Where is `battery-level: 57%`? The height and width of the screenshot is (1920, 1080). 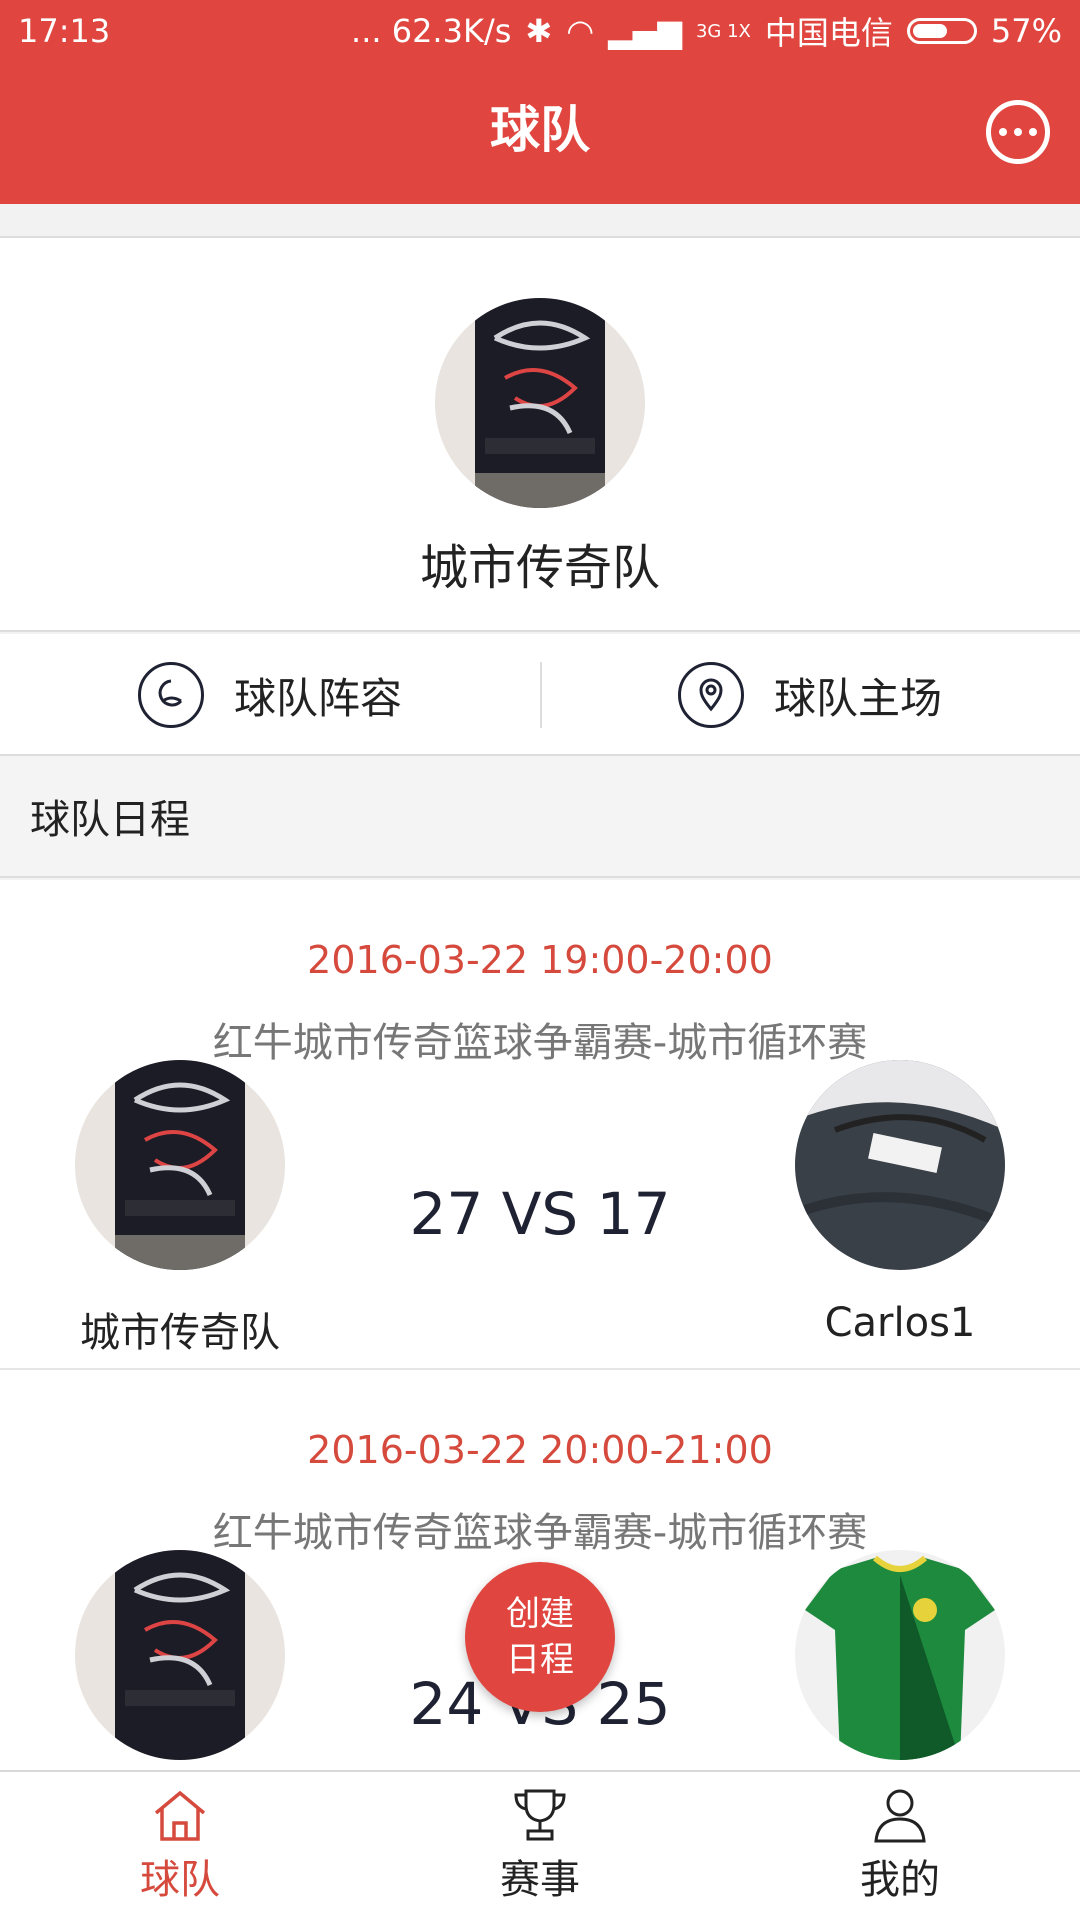 battery-level: 57% is located at coordinates (1026, 31).